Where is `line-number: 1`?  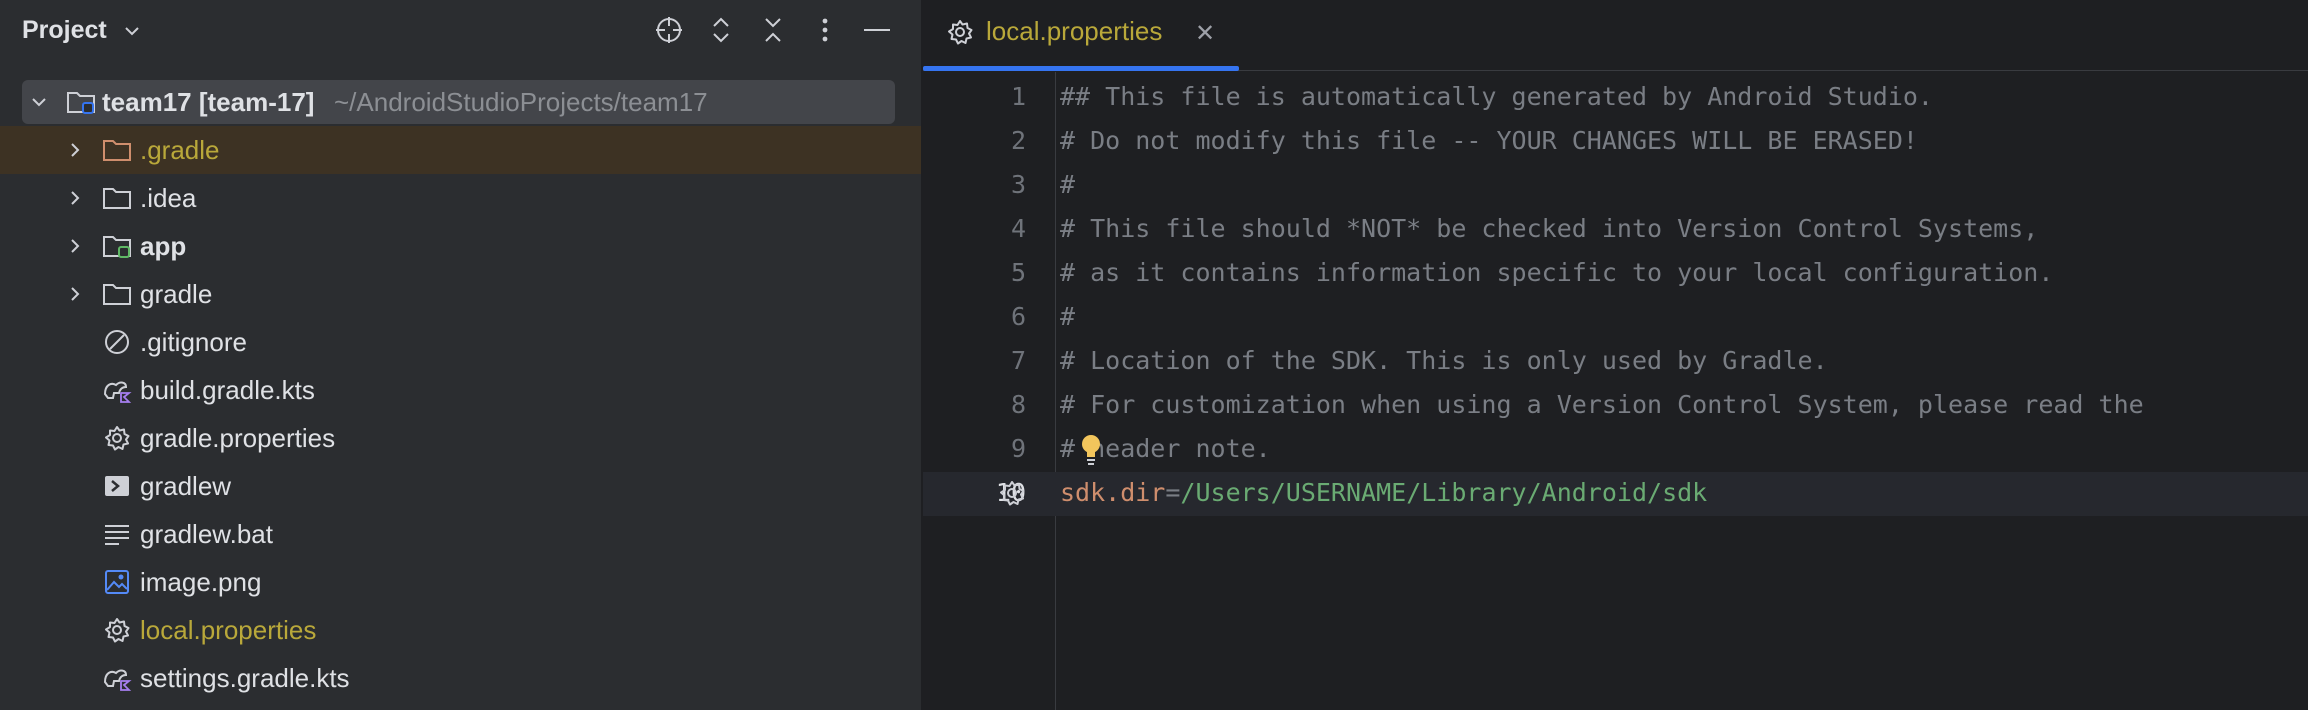 line-number: 1 is located at coordinates (1018, 96).